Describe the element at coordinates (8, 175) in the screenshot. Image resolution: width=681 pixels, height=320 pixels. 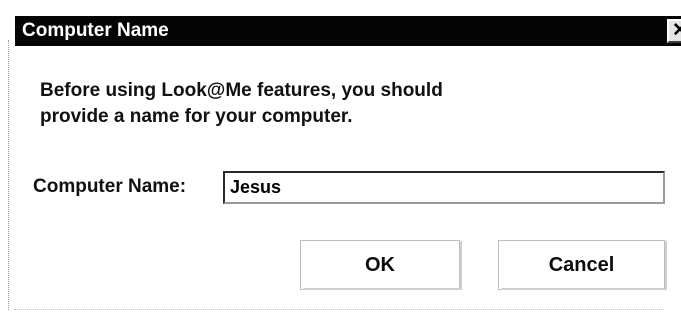
I see `dialog-left-border` at that location.